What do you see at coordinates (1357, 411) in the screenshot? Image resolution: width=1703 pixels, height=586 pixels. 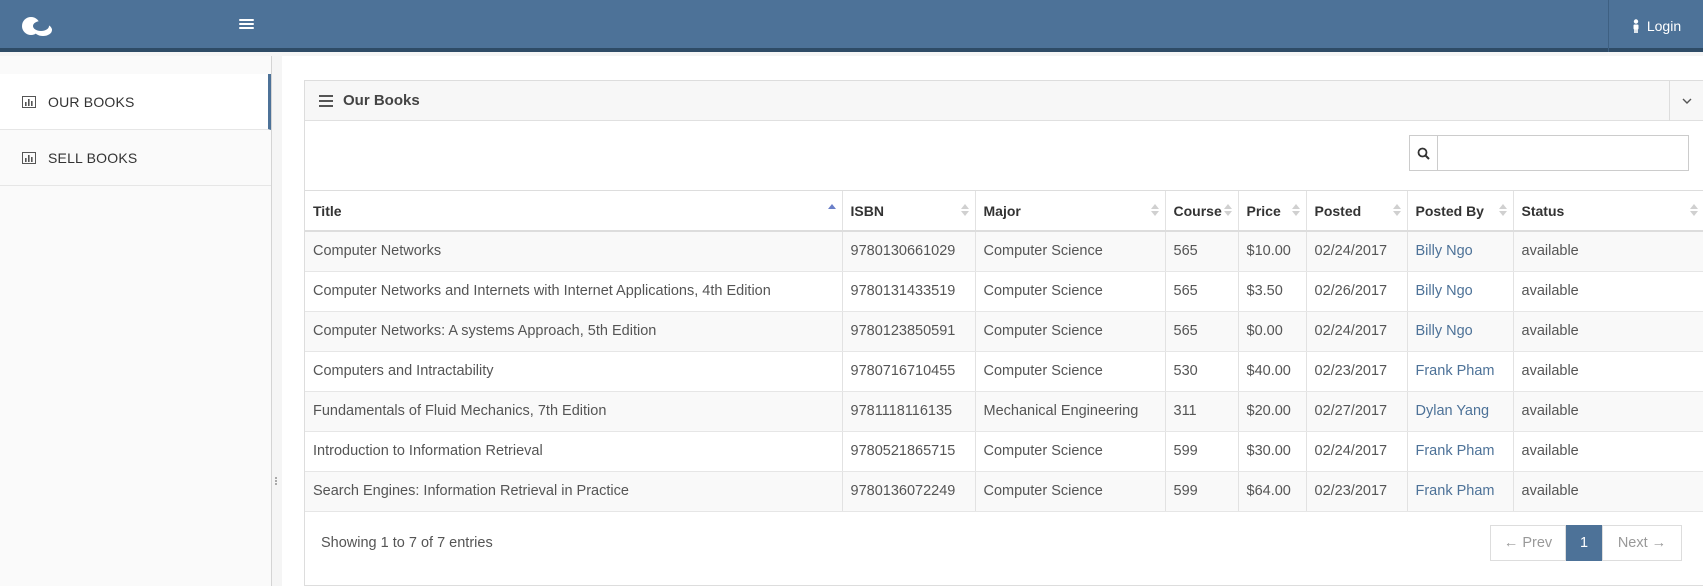 I see `cell-posted: 02/27/2017` at bounding box center [1357, 411].